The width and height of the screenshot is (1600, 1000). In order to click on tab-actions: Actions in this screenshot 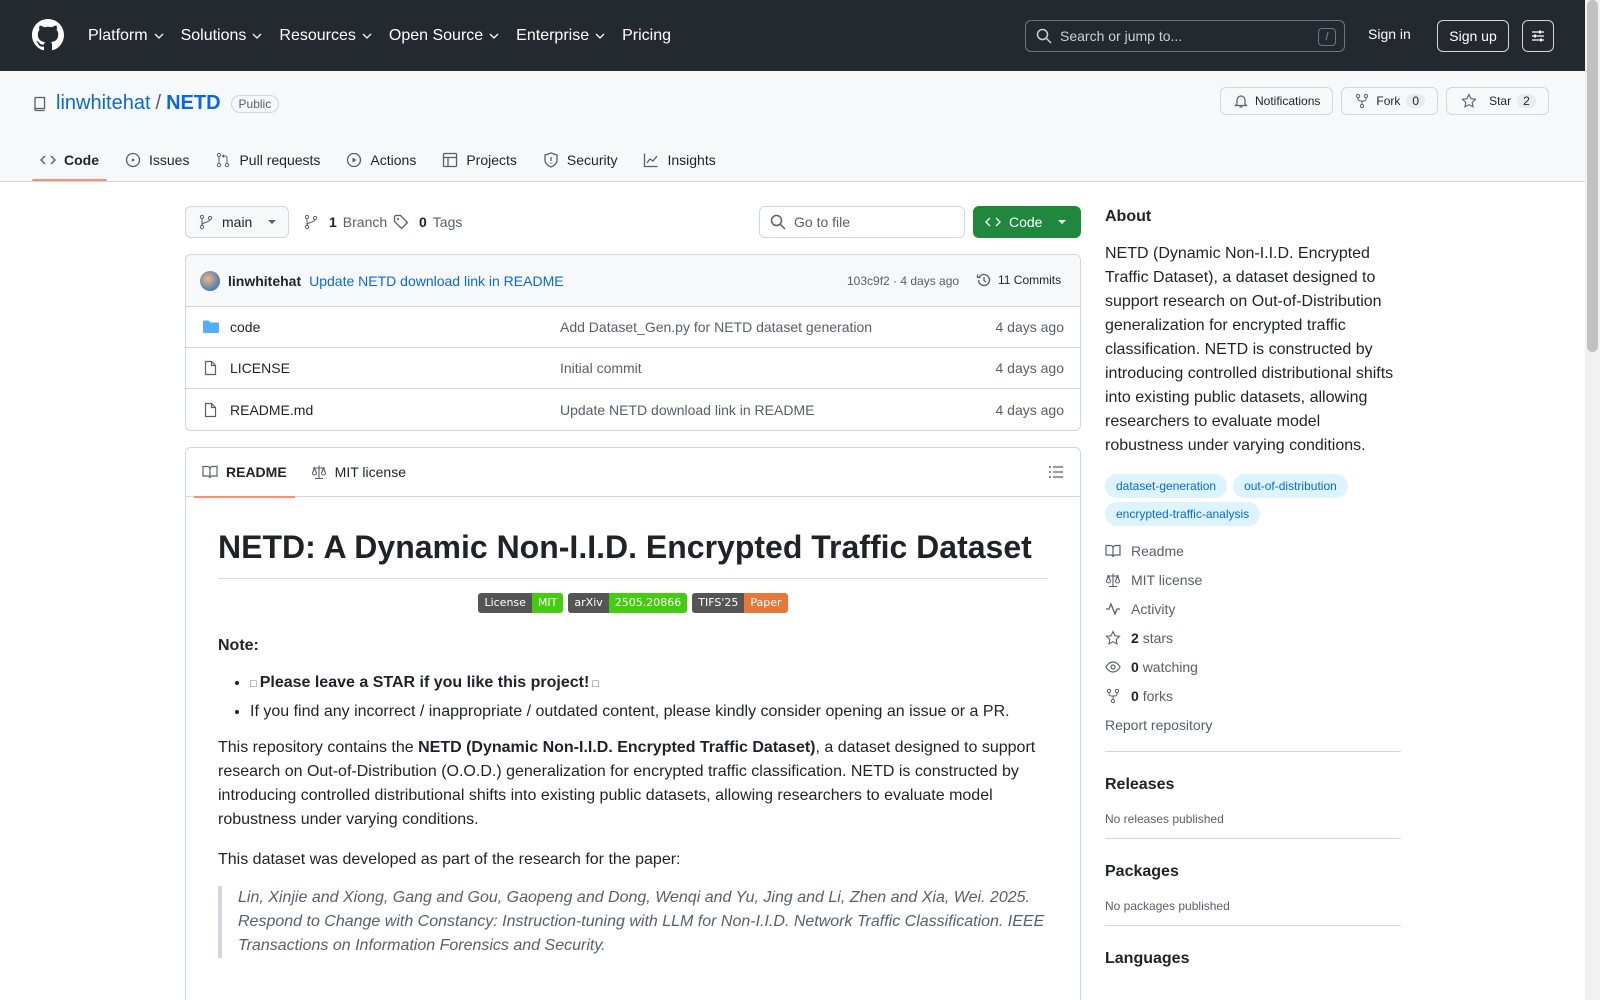, I will do `click(381, 160)`.